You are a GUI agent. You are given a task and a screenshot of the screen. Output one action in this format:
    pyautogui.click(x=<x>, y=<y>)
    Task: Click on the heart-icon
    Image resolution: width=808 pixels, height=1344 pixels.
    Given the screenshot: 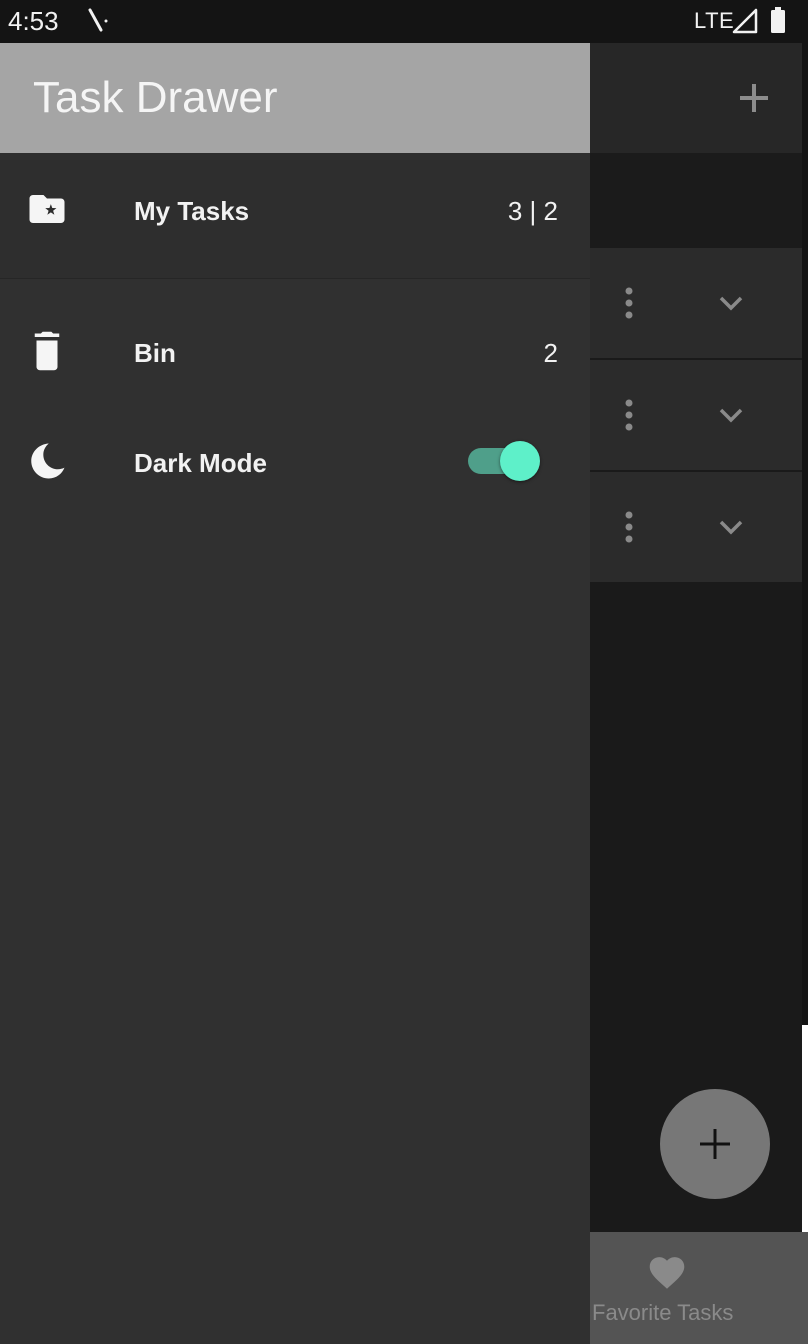 What is the action you would take?
    pyautogui.click(x=667, y=1273)
    